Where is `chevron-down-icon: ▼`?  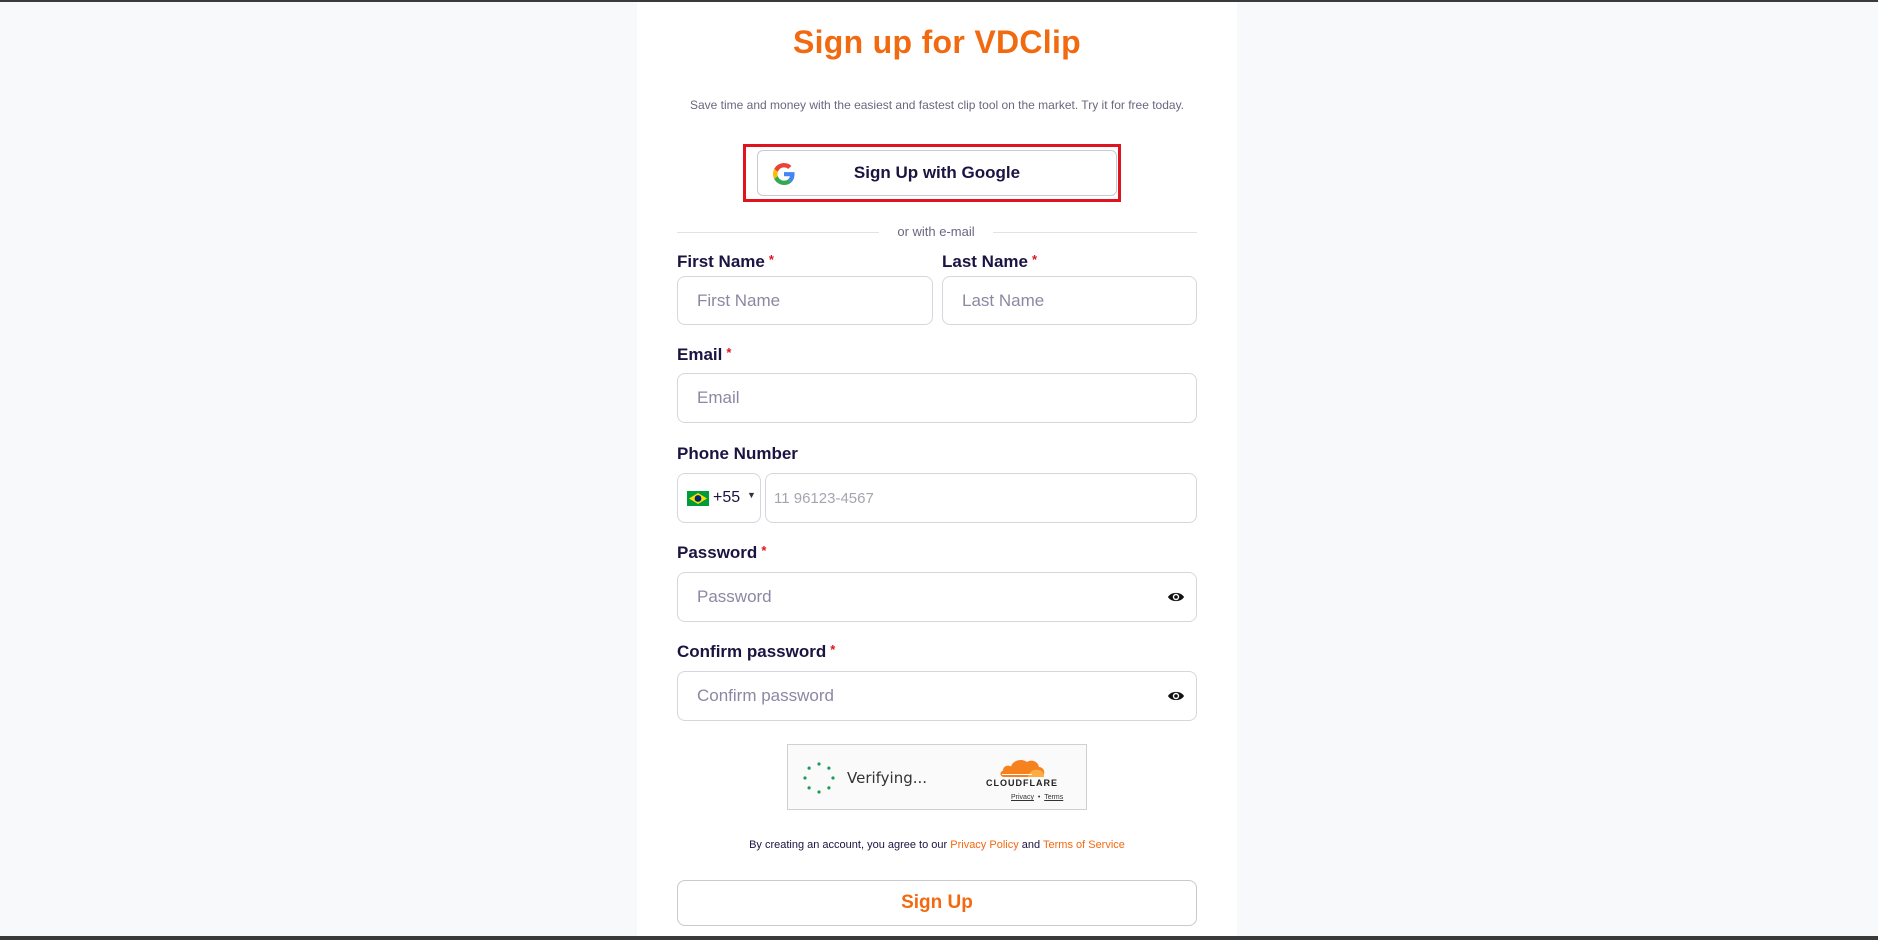
chevron-down-icon: ▼ is located at coordinates (751, 495).